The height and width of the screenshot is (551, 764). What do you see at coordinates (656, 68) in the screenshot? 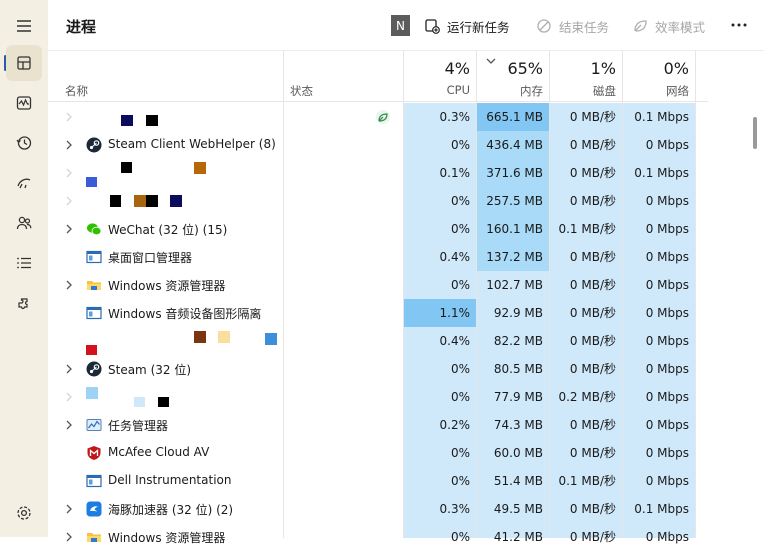
I see `network-total: 0%` at bounding box center [656, 68].